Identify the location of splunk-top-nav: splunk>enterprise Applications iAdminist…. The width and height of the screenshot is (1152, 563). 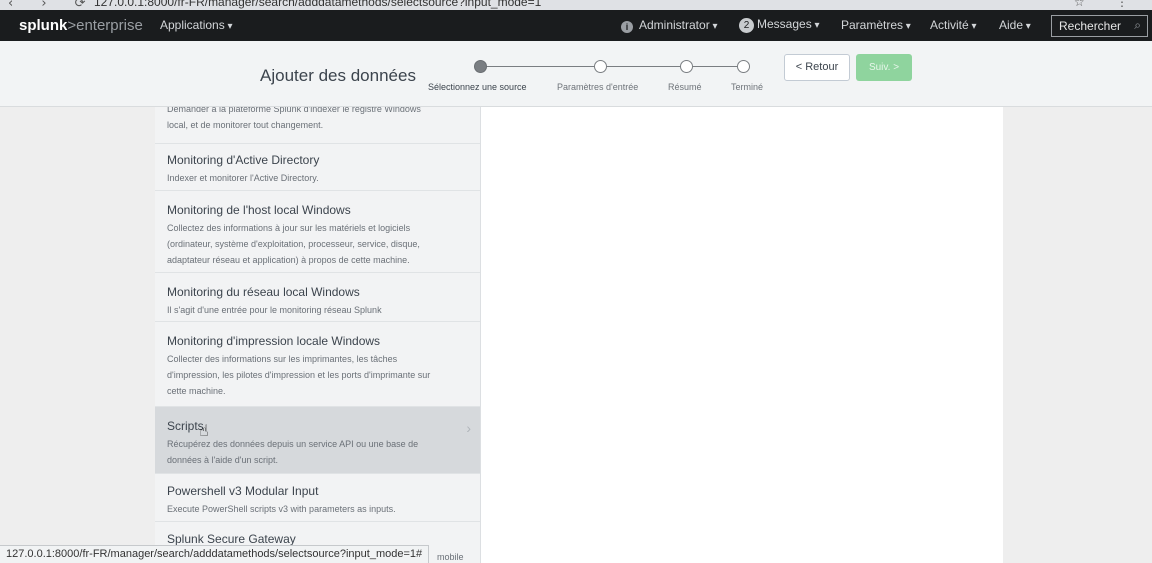
(576, 25).